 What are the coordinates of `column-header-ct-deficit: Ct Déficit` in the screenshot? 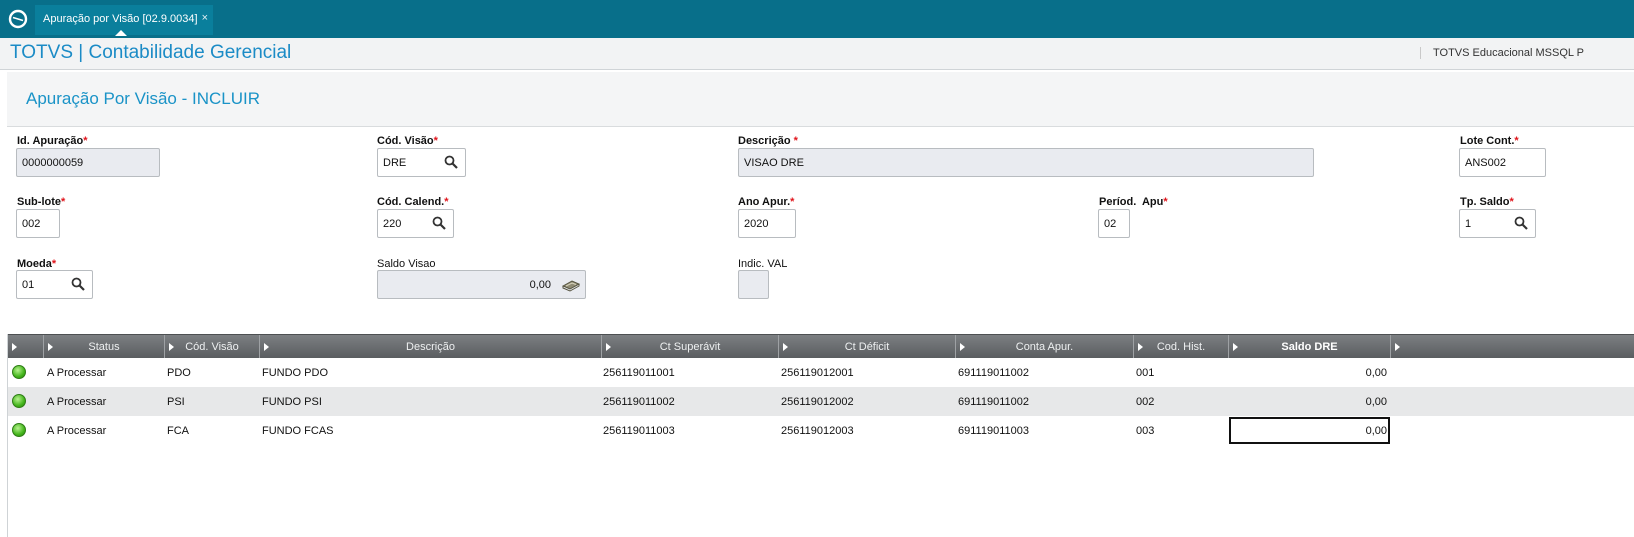 It's located at (867, 346).